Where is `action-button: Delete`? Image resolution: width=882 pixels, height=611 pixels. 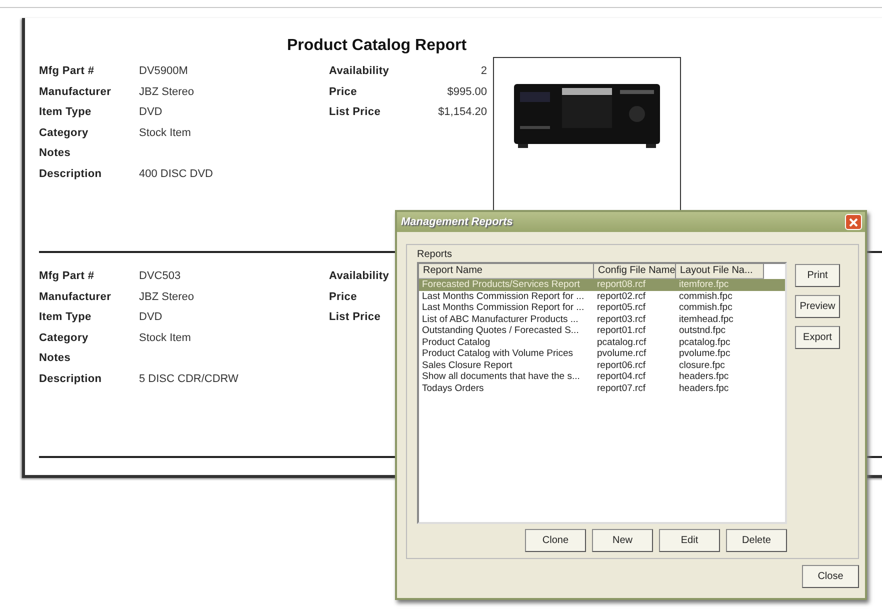 action-button: Delete is located at coordinates (756, 540).